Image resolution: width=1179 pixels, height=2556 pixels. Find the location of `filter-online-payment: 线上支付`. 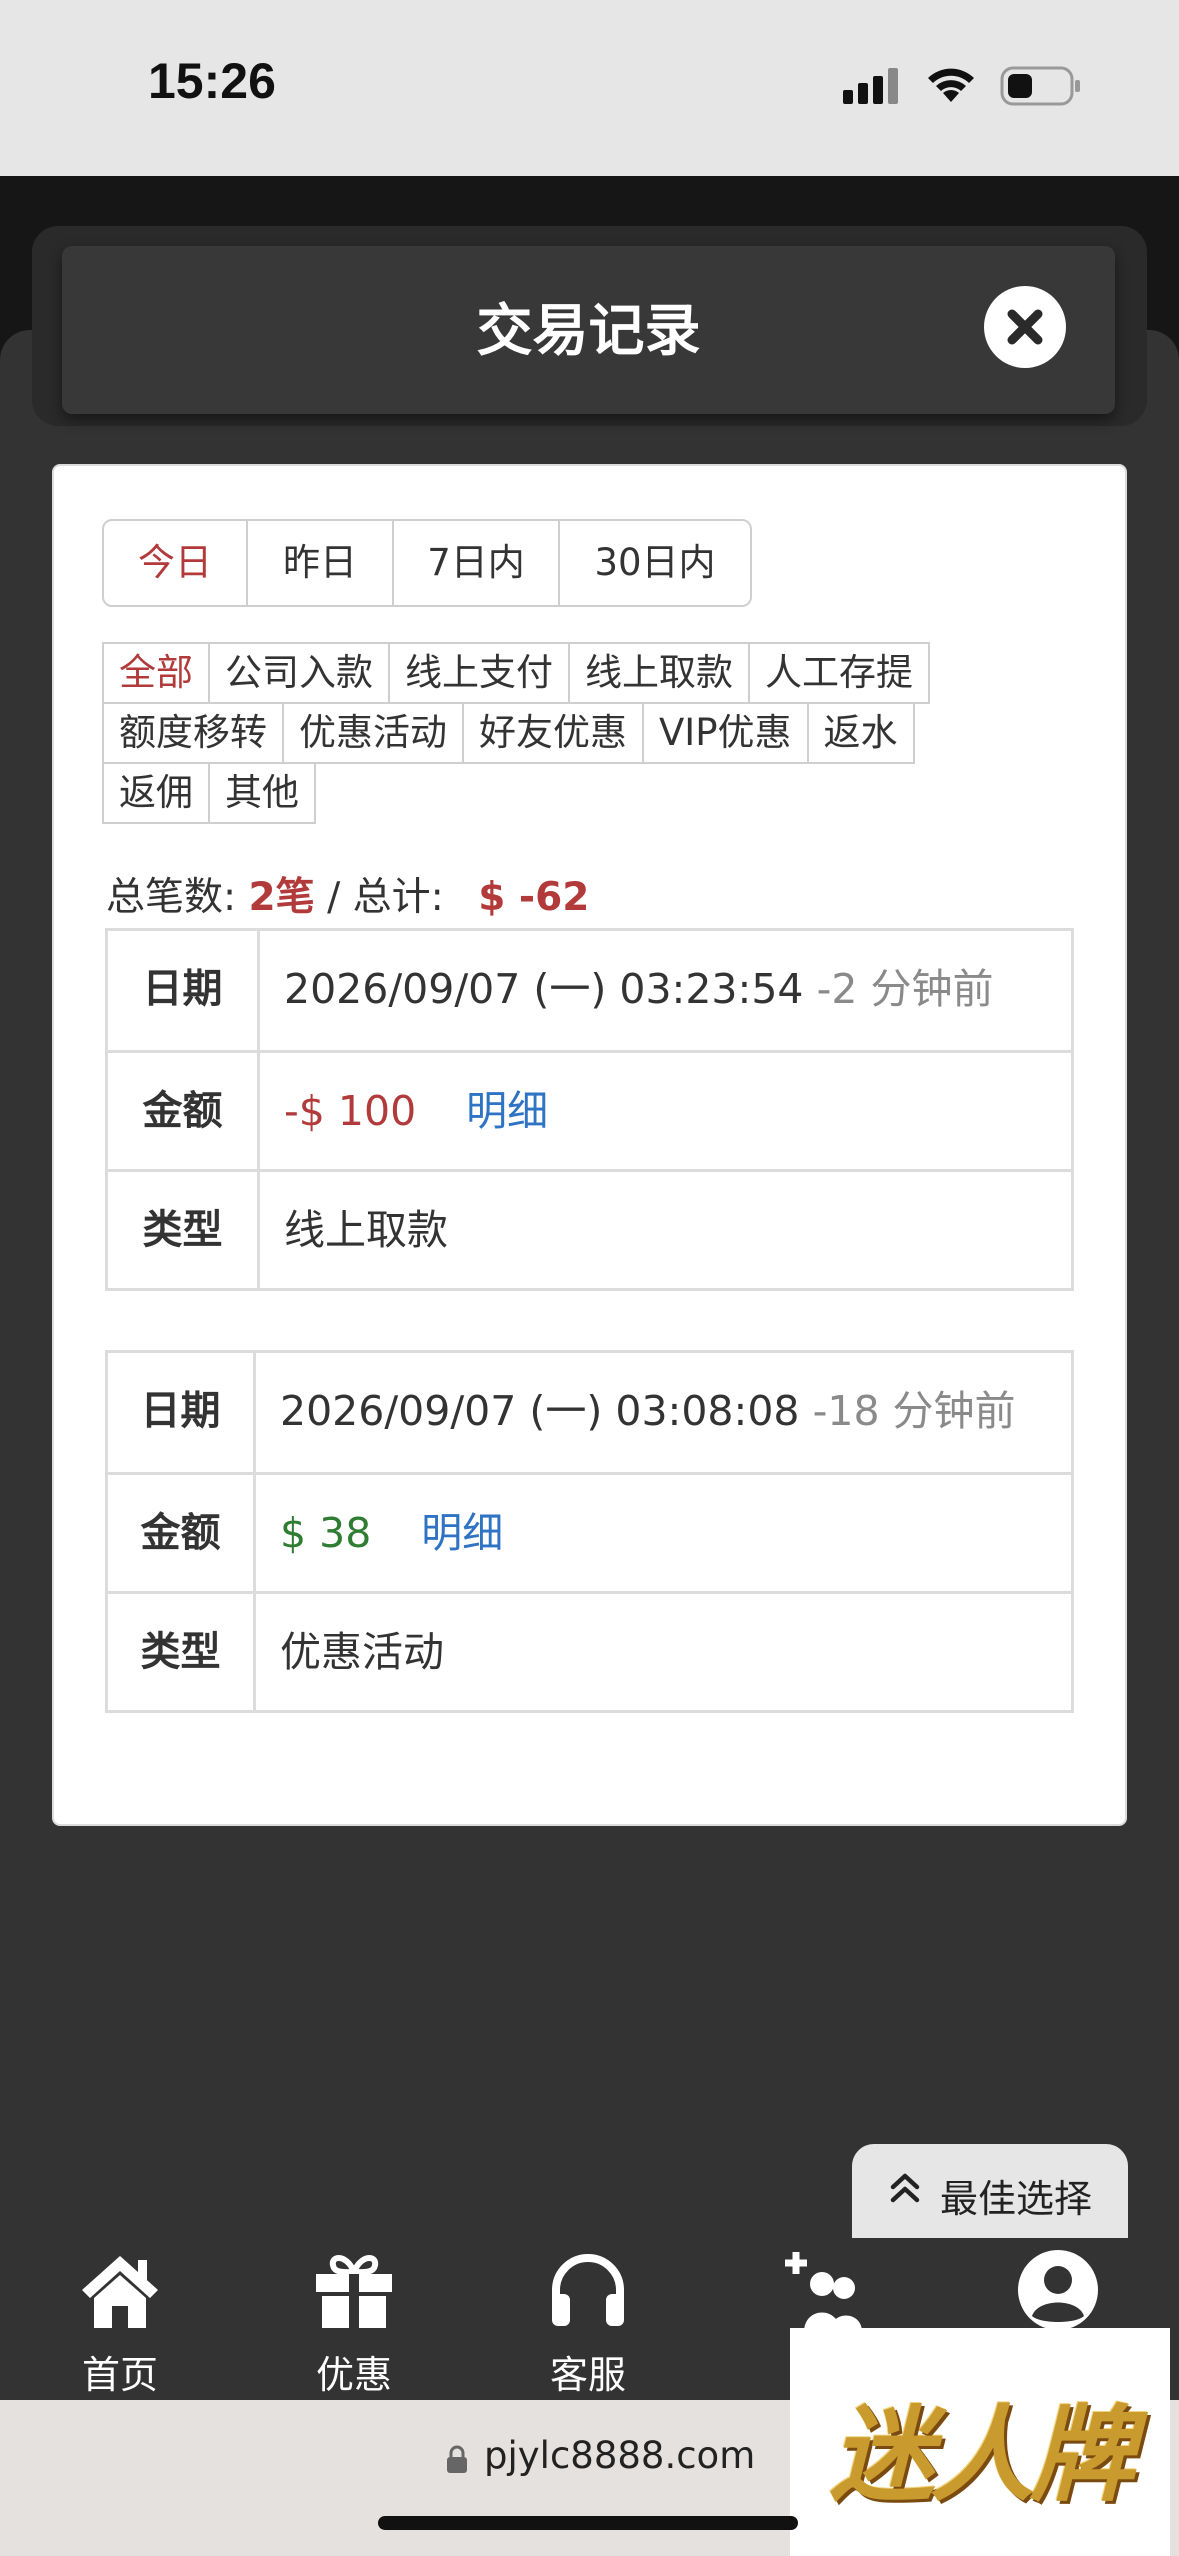

filter-online-payment: 线上支付 is located at coordinates (479, 673).